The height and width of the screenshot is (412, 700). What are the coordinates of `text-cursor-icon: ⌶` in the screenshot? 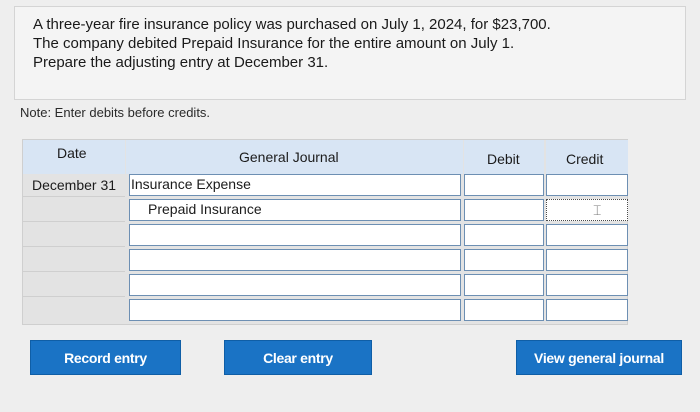 It's located at (597, 210).